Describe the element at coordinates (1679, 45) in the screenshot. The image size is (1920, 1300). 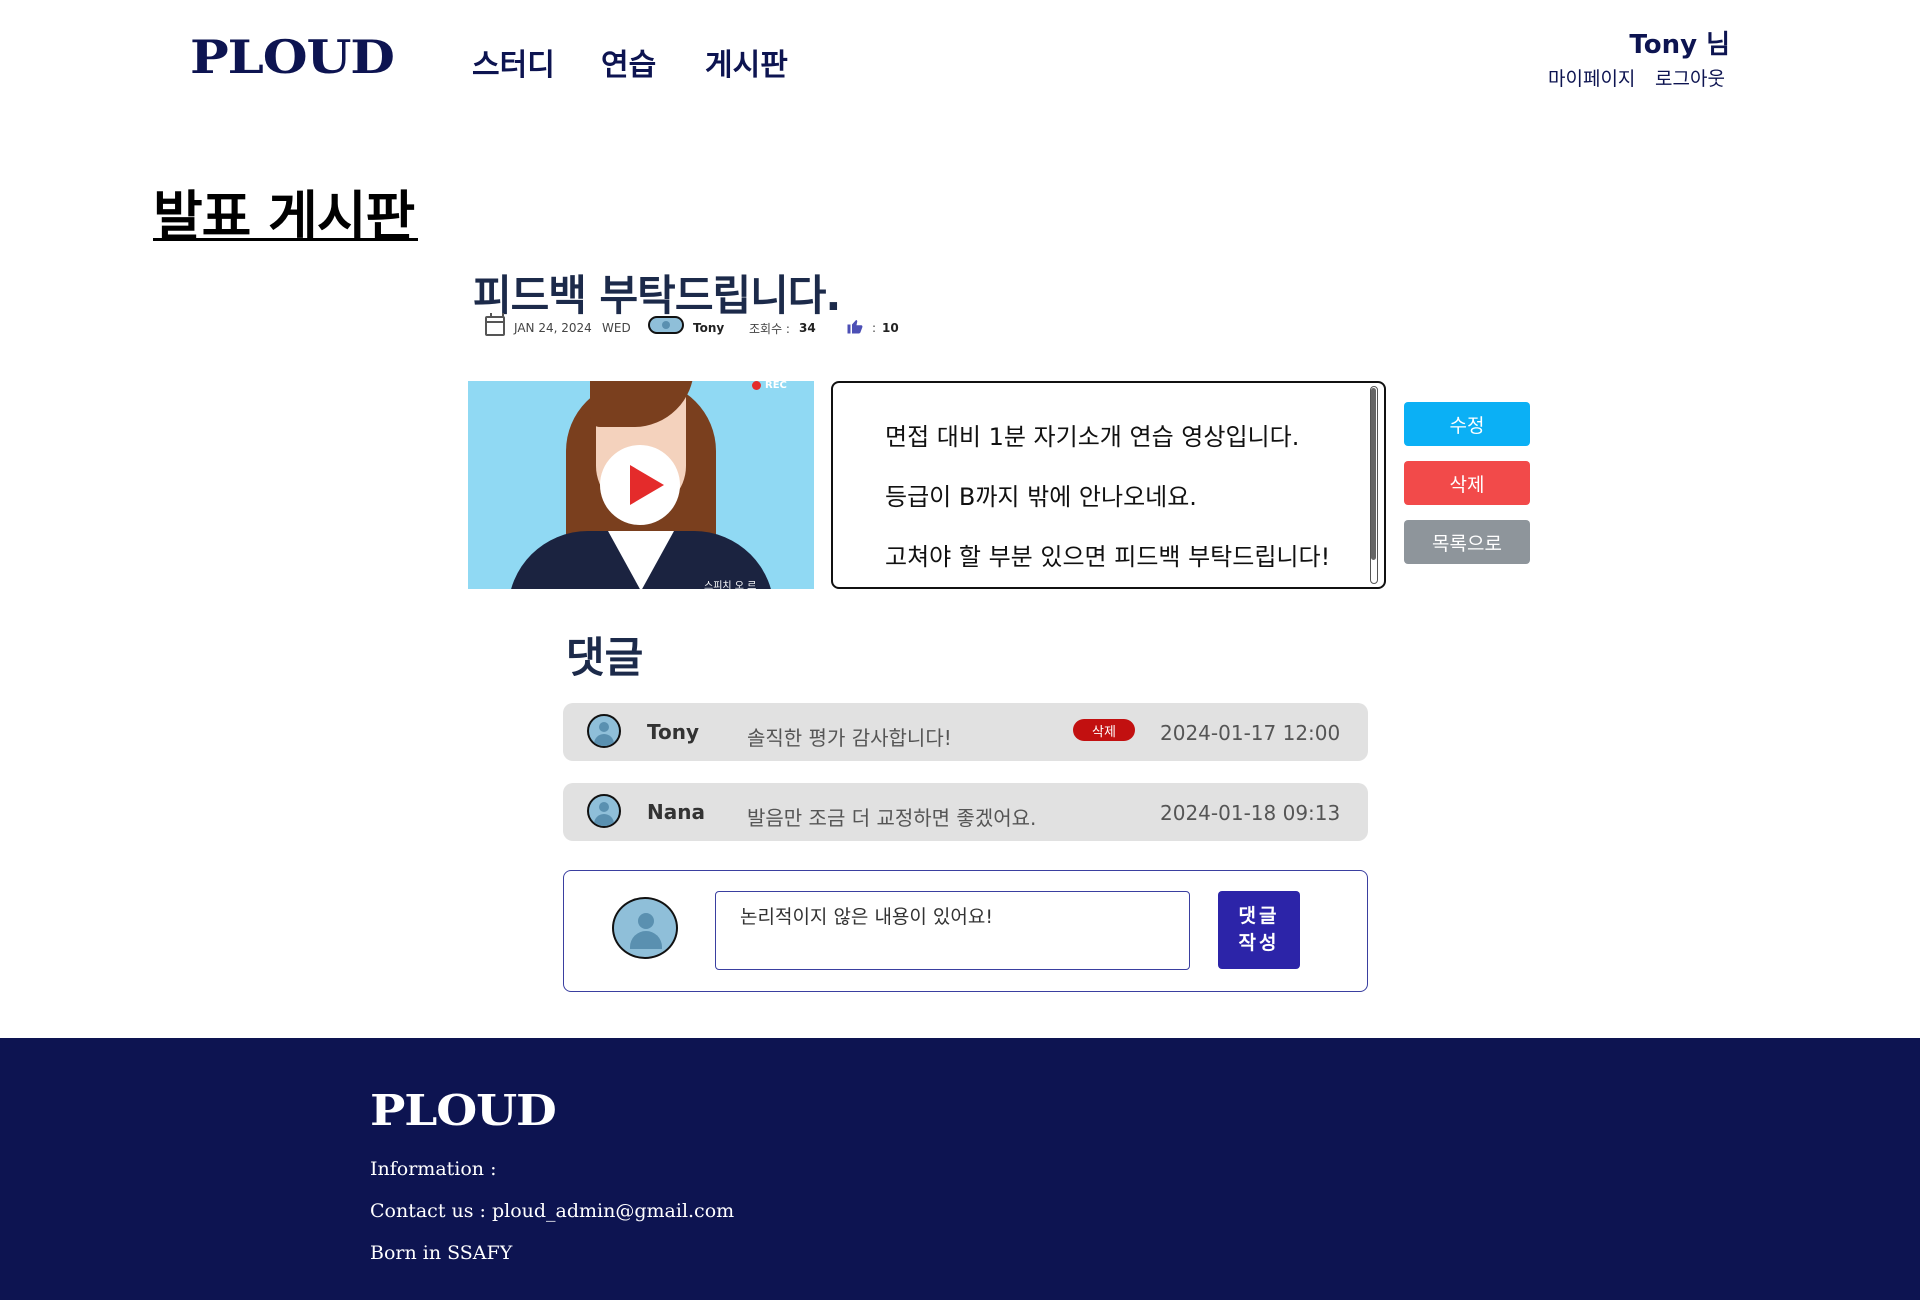
I see `user-greeting: Tony 님` at that location.